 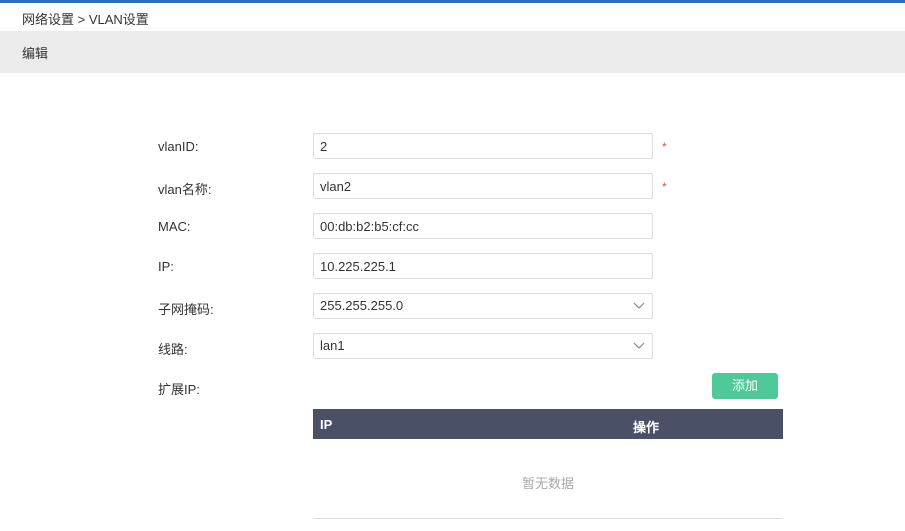 What do you see at coordinates (85, 19) in the screenshot?
I see `breadcrumb: 网络设置 > VLAN设置` at bounding box center [85, 19].